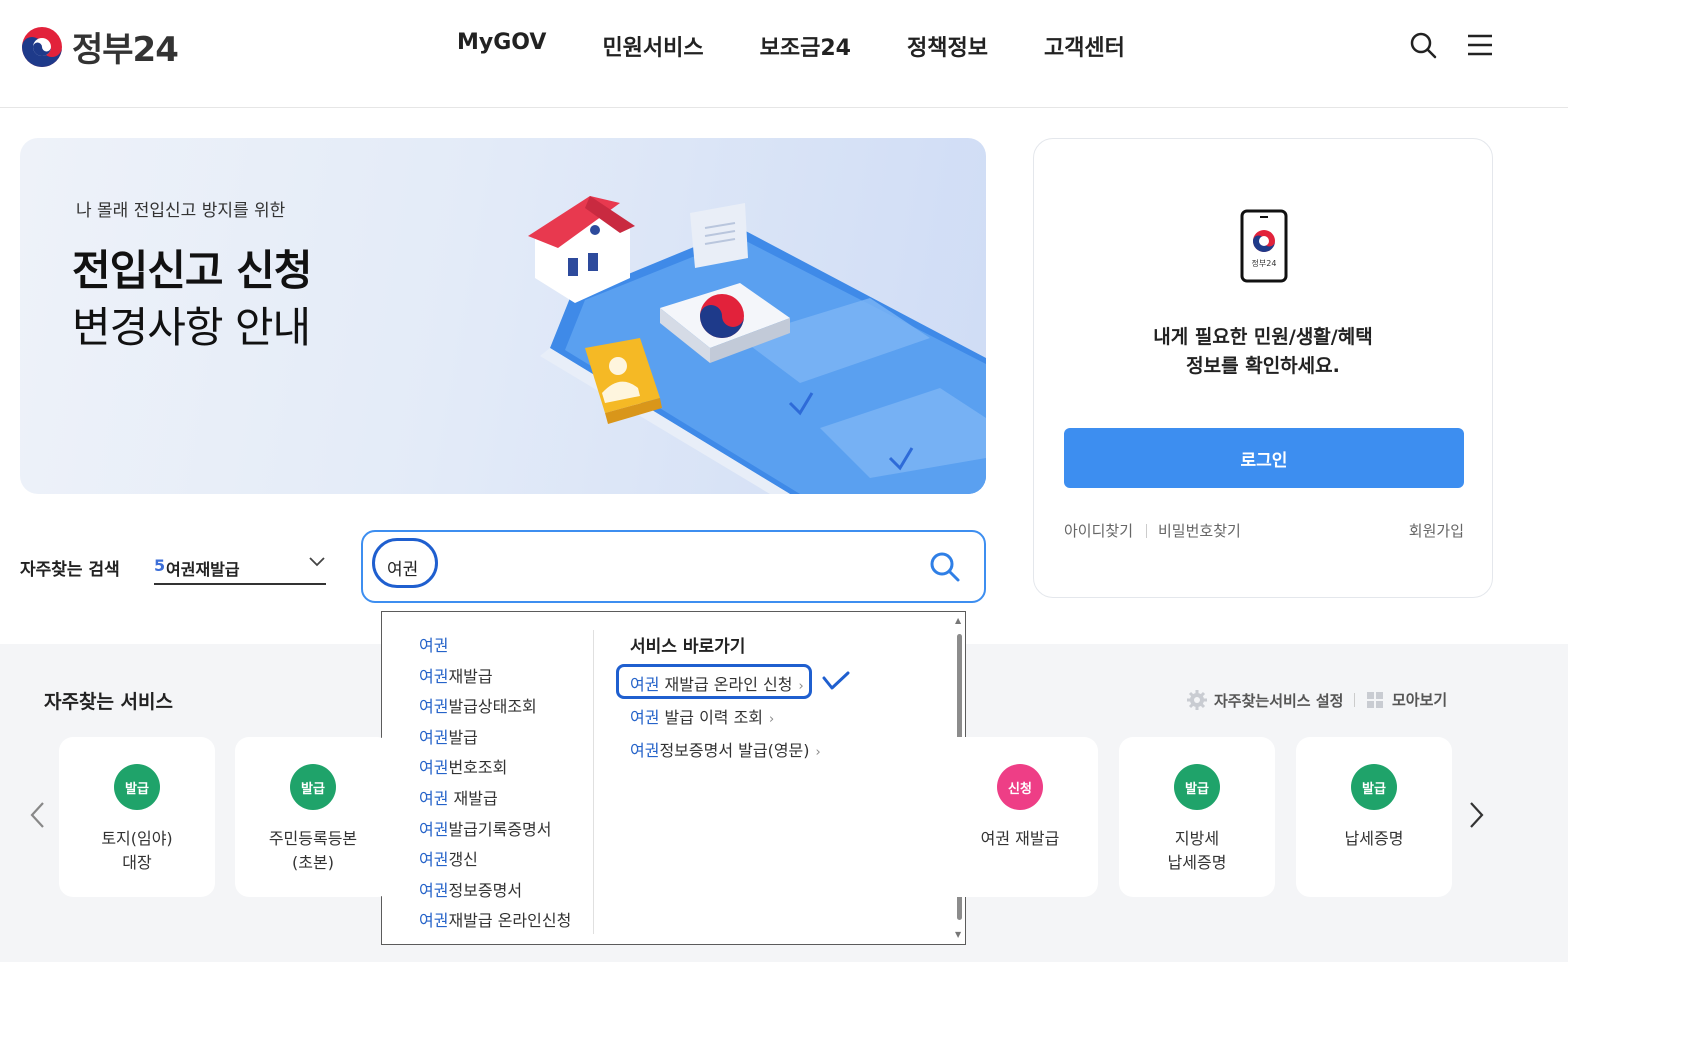 This screenshot has width=1702, height=1044. I want to click on main-nav: MyGOV 민원서비스 보조금24 정책정보 고객센터, so click(819, 46).